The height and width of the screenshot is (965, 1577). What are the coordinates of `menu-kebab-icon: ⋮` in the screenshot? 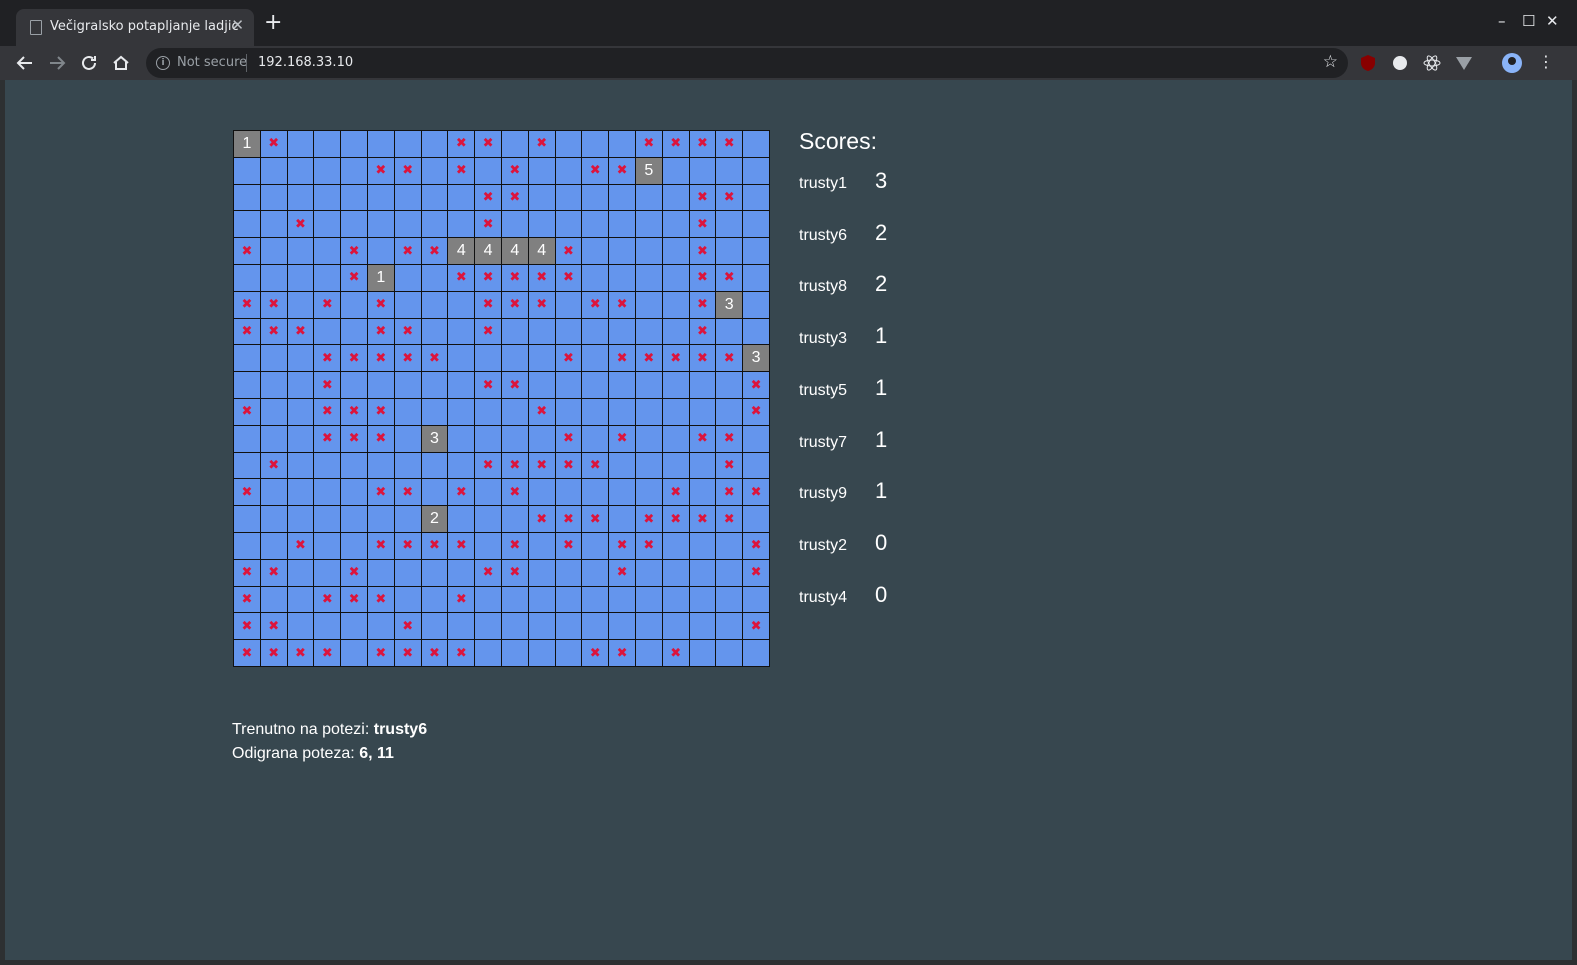 It's located at (1547, 61).